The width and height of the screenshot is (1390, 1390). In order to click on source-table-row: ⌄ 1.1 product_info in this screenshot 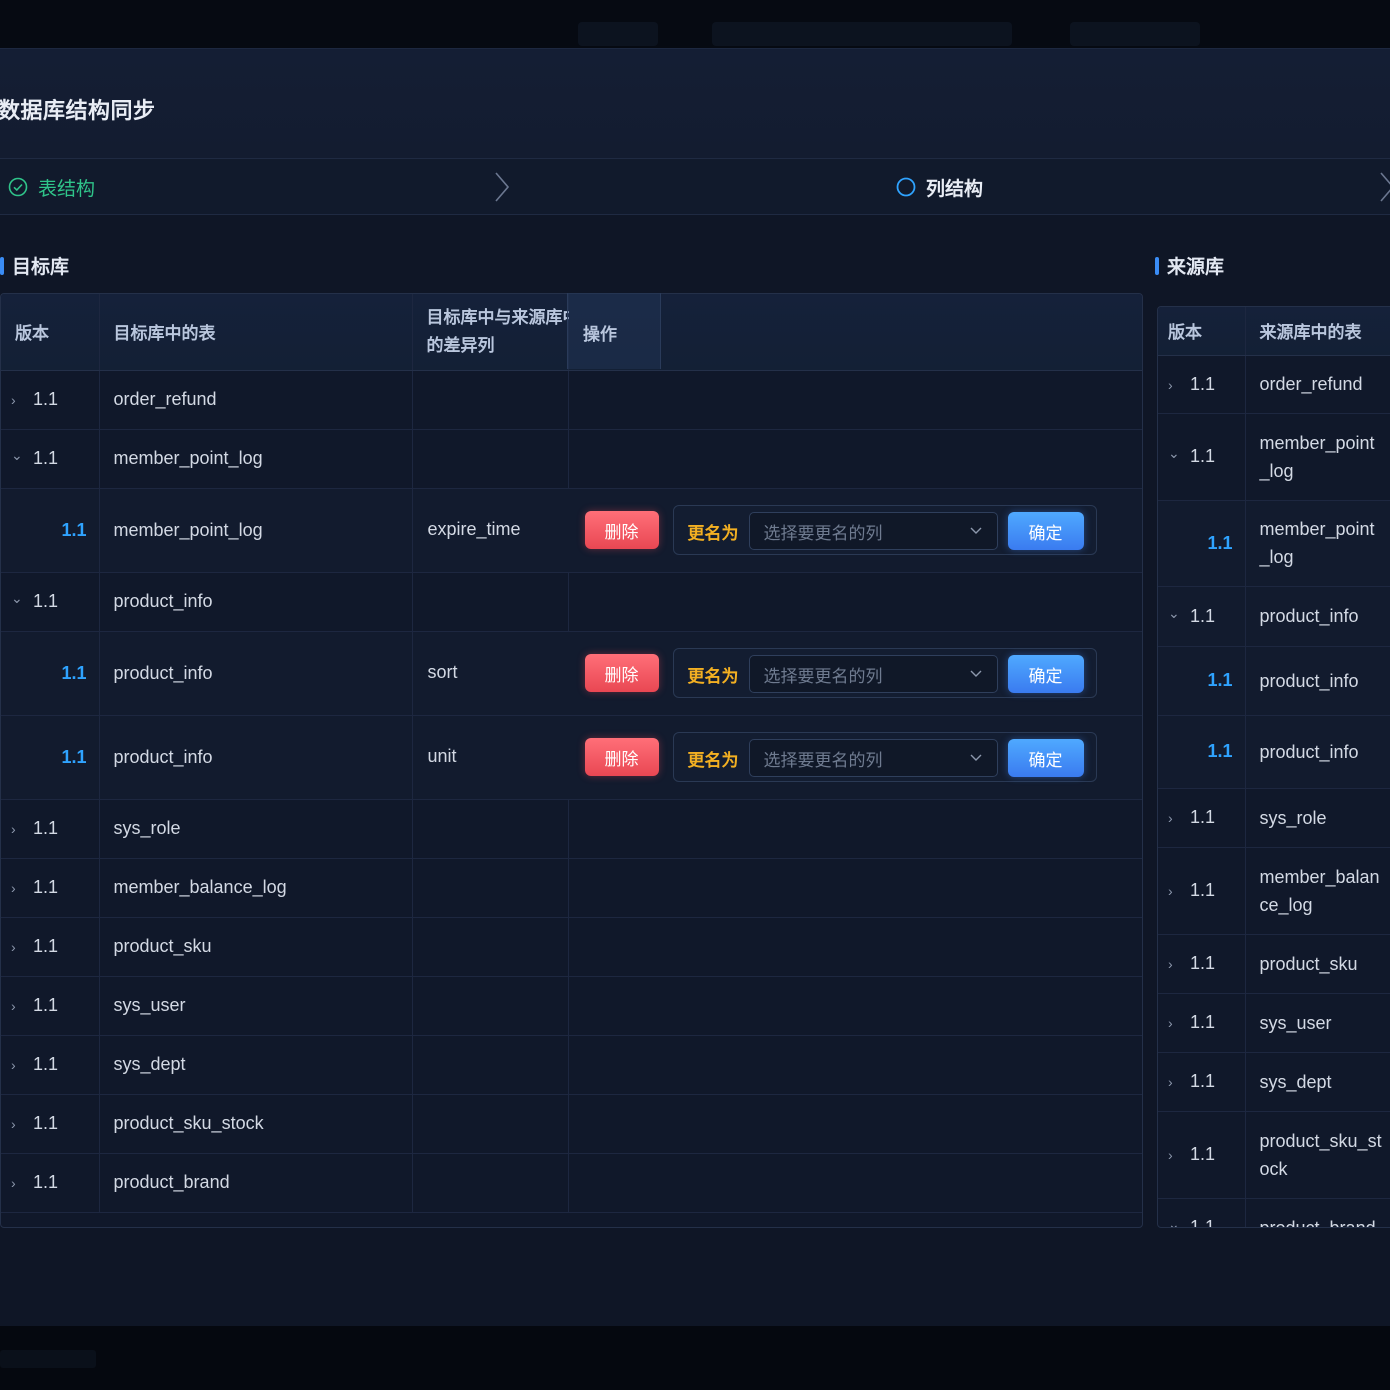, I will do `click(1274, 616)`.